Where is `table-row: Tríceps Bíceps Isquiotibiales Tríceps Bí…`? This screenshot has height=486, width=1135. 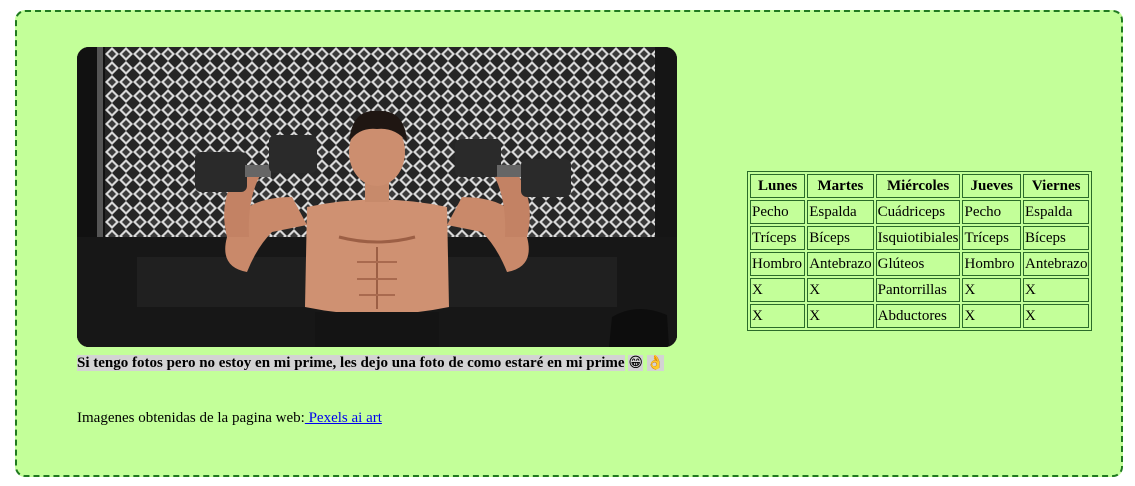 table-row: Tríceps Bíceps Isquiotibiales Tríceps Bí… is located at coordinates (920, 238).